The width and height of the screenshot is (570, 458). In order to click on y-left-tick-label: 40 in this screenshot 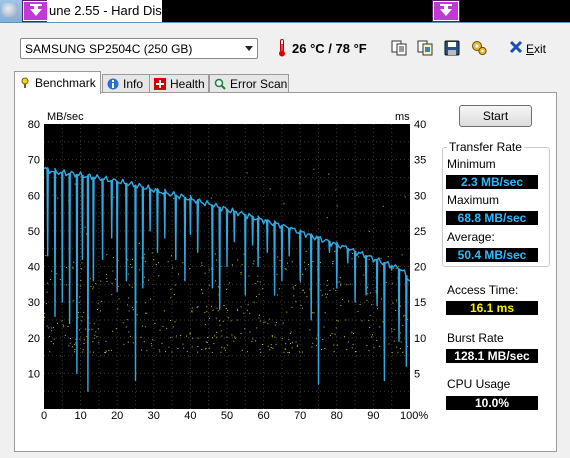, I will do `click(34, 268)`.